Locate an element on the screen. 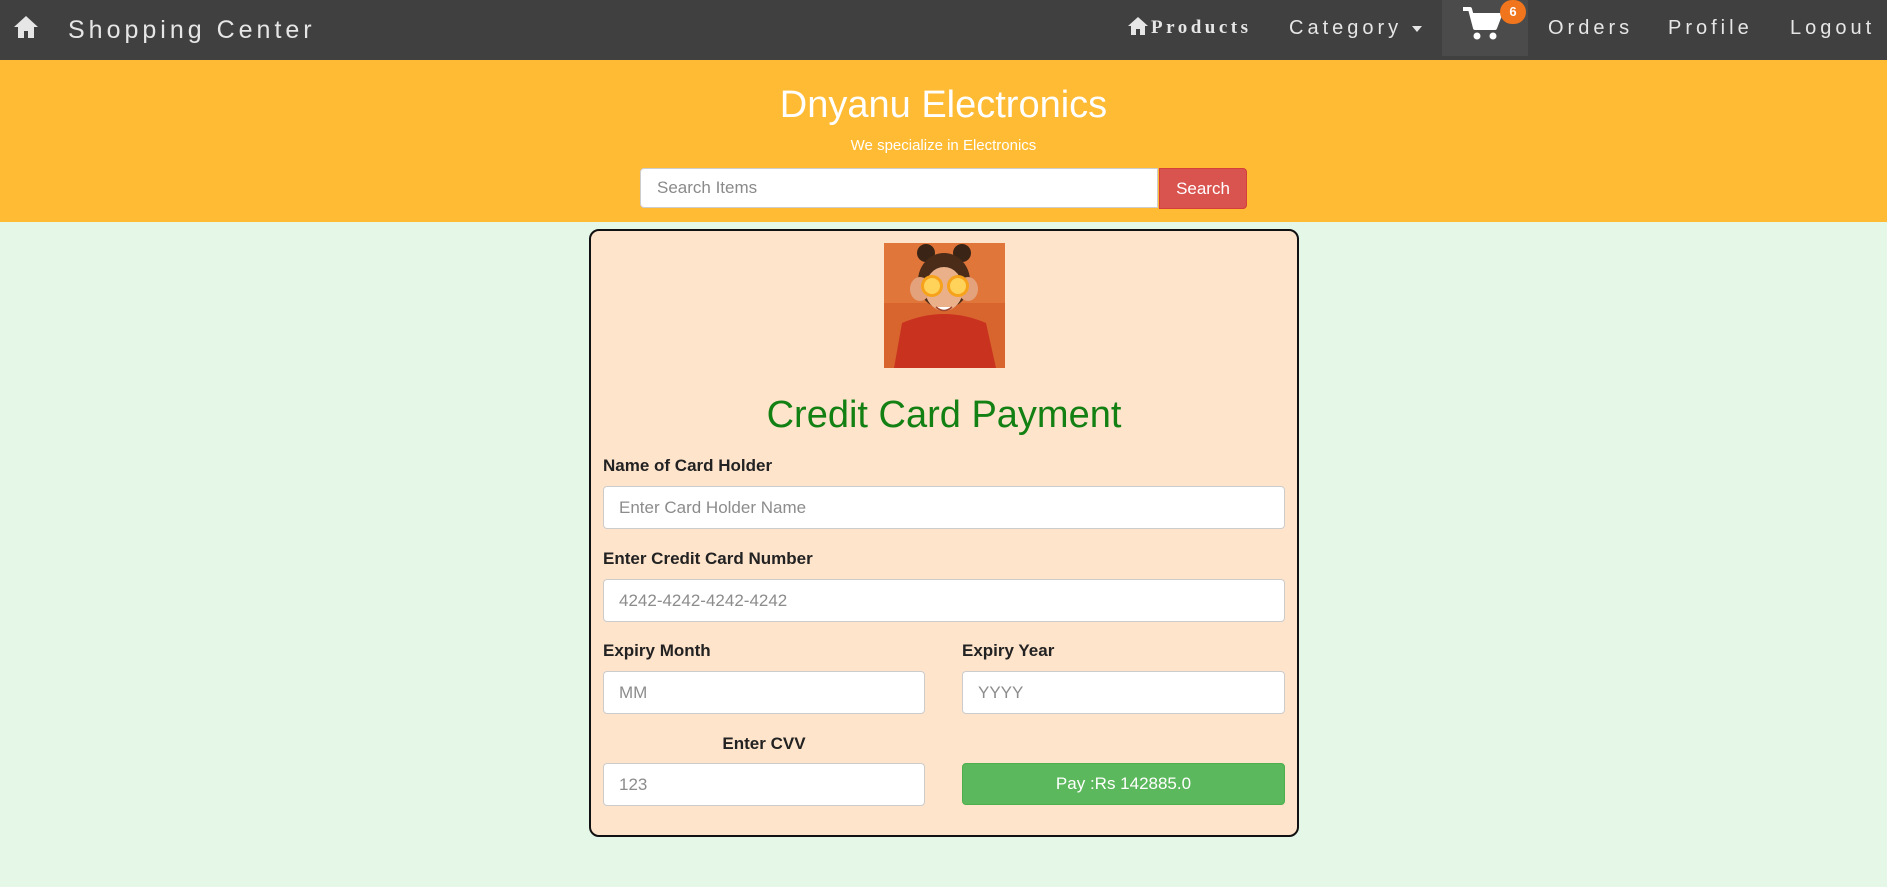 The width and height of the screenshot is (1887, 887). nav-category-dropdown: Category is located at coordinates (1356, 28).